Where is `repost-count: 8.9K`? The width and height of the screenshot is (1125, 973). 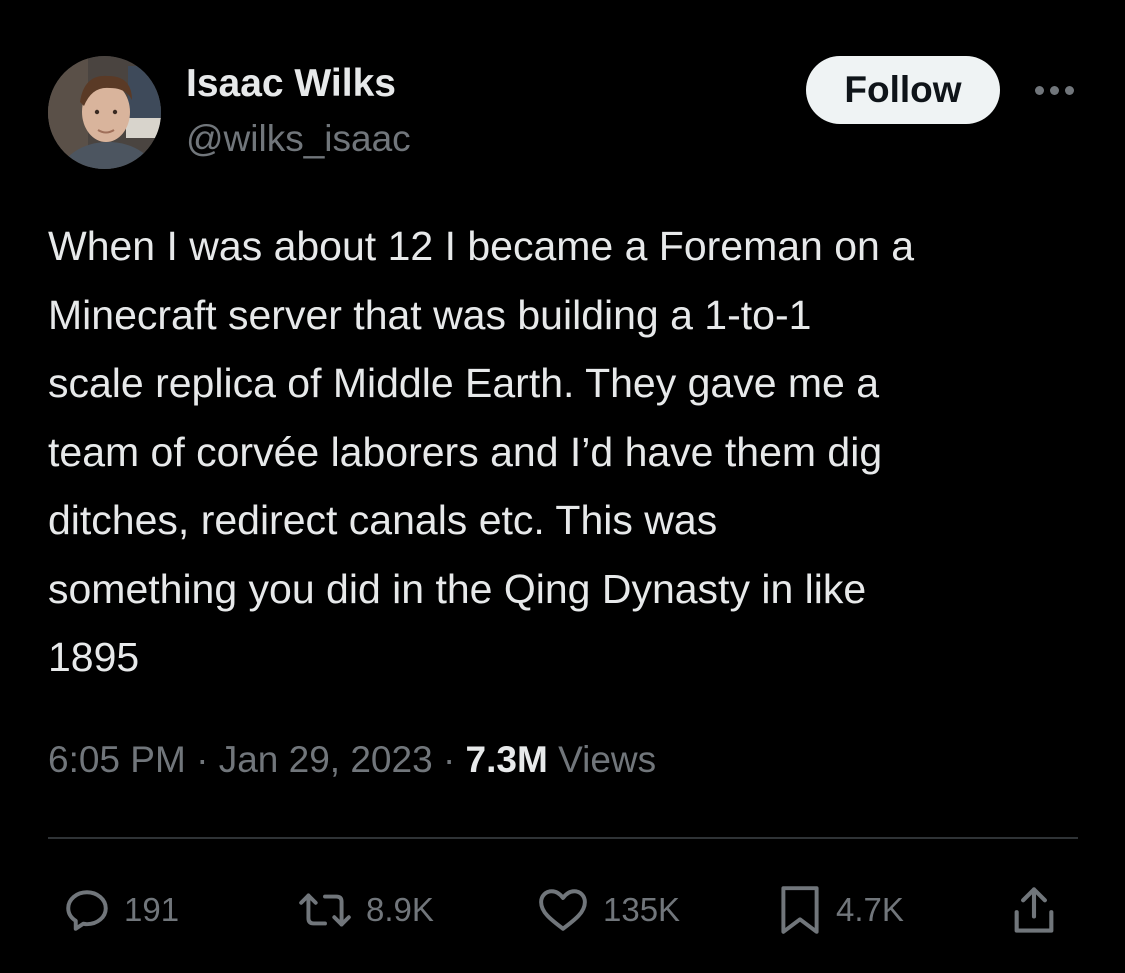
repost-count: 8.9K is located at coordinates (400, 909).